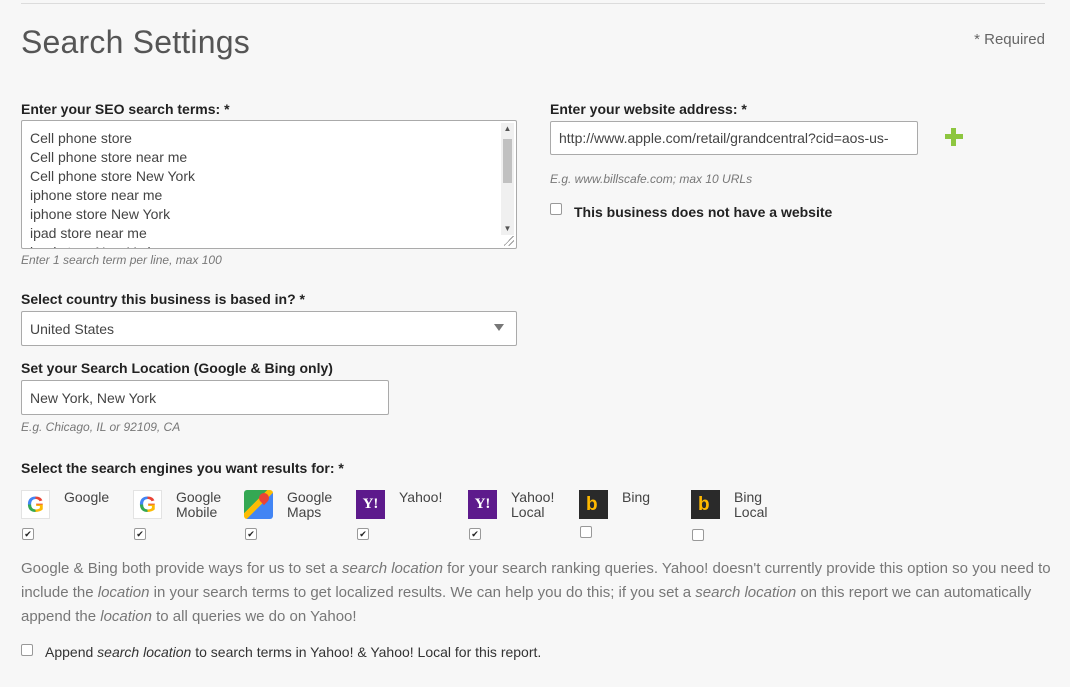 The height and width of the screenshot is (687, 1070). Describe the element at coordinates (76, 520) in the screenshot. I see `engine-google: G Google` at that location.